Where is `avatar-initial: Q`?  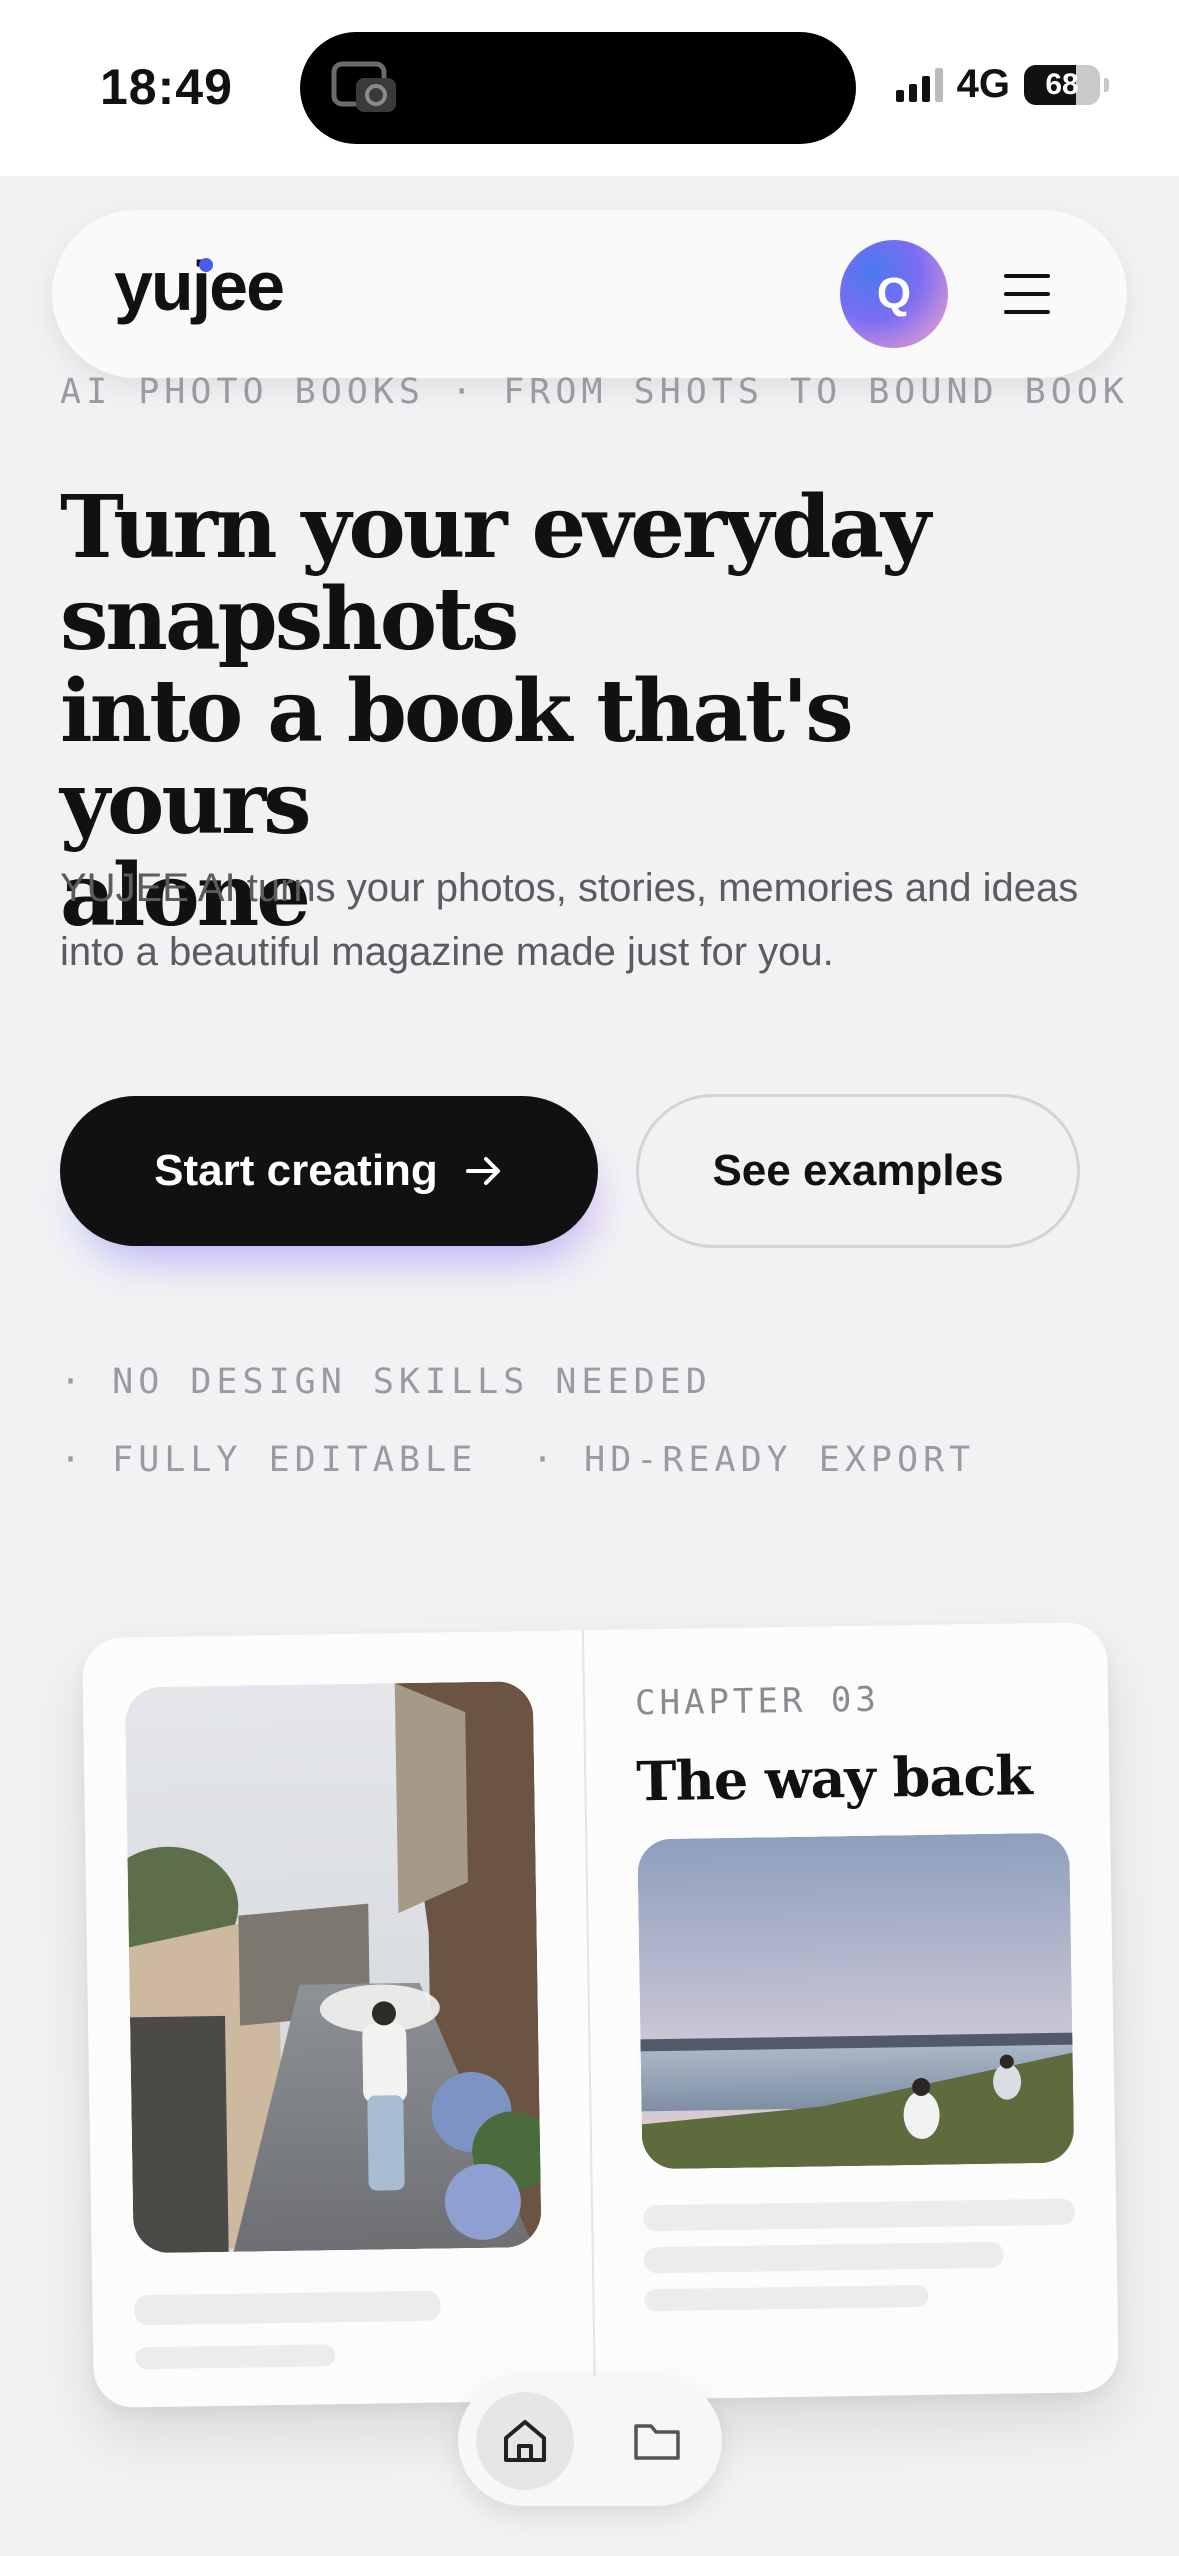
avatar-initial: Q is located at coordinates (894, 293).